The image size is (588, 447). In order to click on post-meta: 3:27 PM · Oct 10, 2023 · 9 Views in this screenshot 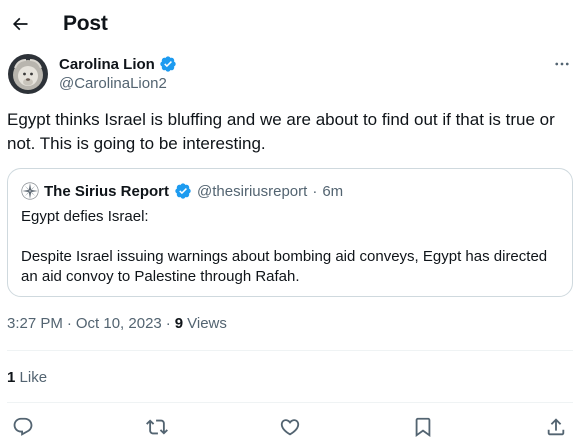, I will do `click(117, 323)`.